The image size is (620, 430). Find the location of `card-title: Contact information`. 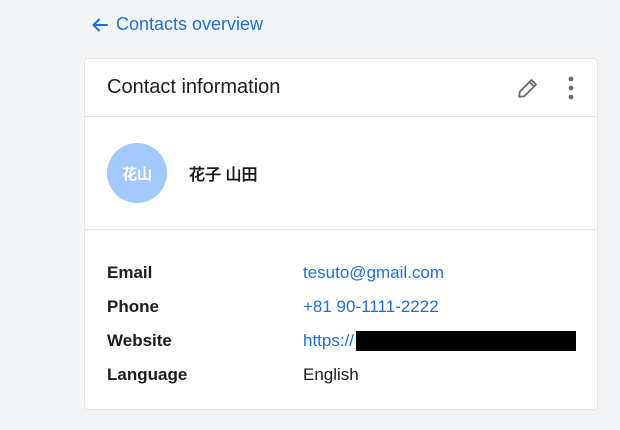

card-title: Contact information is located at coordinates (194, 87).